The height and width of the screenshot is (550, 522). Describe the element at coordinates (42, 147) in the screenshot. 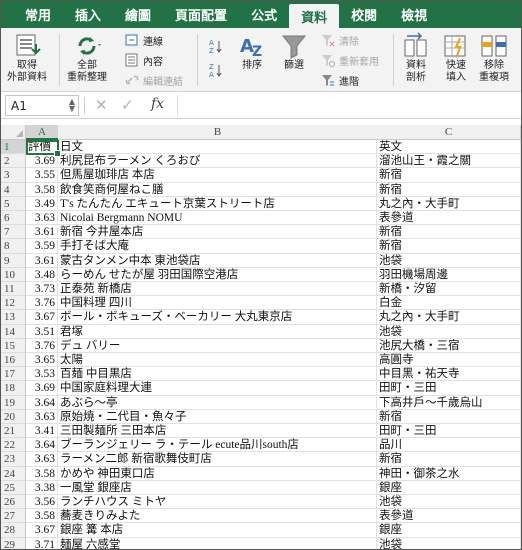

I see `cell-a: 評價` at that location.